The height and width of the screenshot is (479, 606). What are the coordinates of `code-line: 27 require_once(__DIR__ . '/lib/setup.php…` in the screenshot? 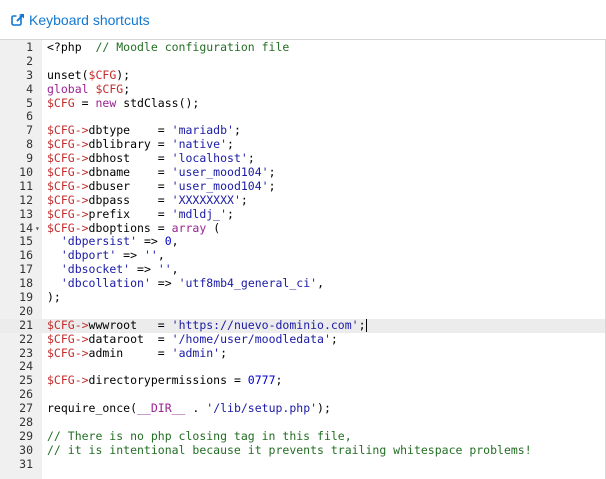 It's located at (302, 408).